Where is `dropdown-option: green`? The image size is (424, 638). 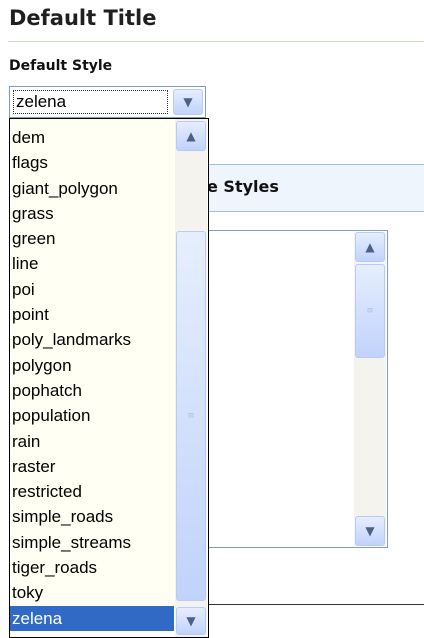 dropdown-option: green is located at coordinates (92, 238).